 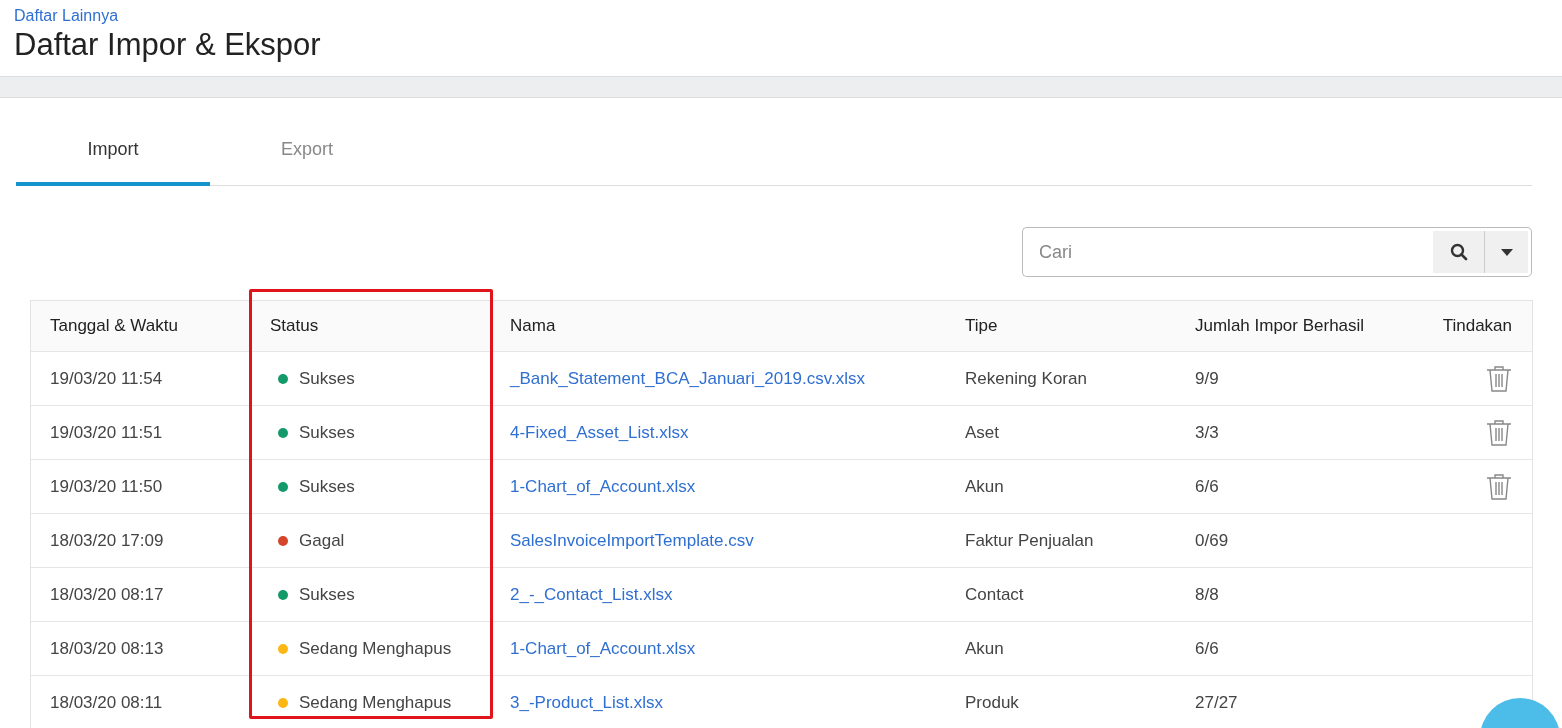 I want to click on column-header: Tanggal & Waktu, so click(x=114, y=326).